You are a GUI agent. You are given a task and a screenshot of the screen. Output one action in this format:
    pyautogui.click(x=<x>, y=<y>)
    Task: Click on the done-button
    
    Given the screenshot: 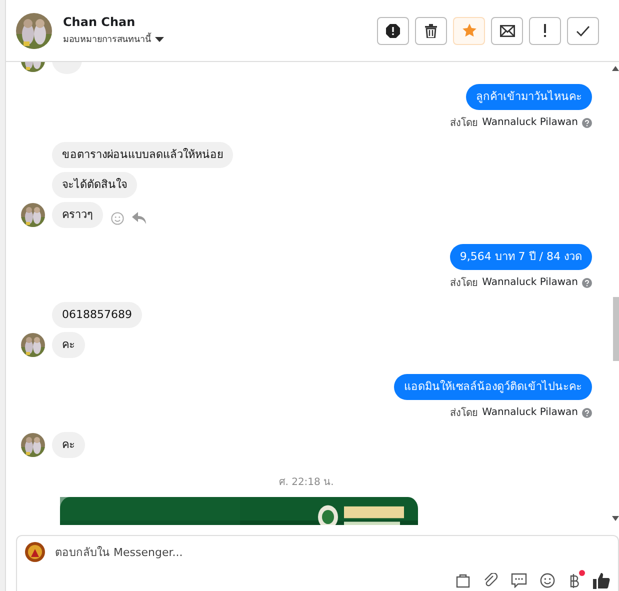 What is the action you would take?
    pyautogui.click(x=583, y=30)
    